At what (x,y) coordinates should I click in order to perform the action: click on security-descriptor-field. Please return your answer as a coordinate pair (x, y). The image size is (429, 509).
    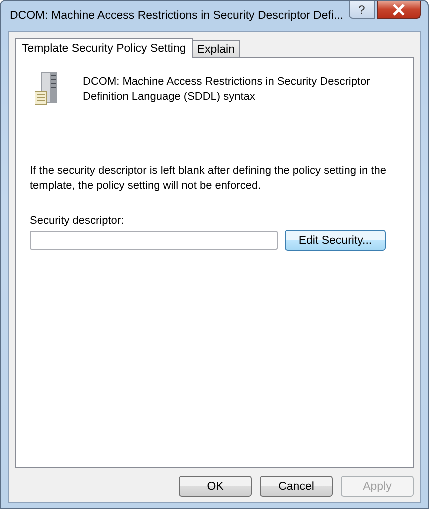
    Looking at the image, I should click on (154, 240).